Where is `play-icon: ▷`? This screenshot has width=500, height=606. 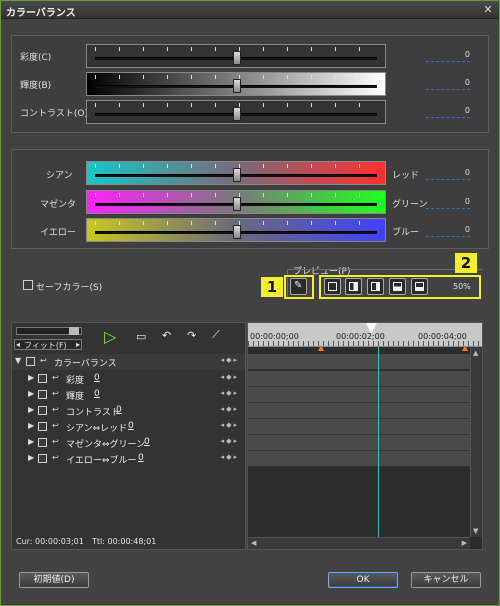
play-icon: ▷ is located at coordinates (110, 336).